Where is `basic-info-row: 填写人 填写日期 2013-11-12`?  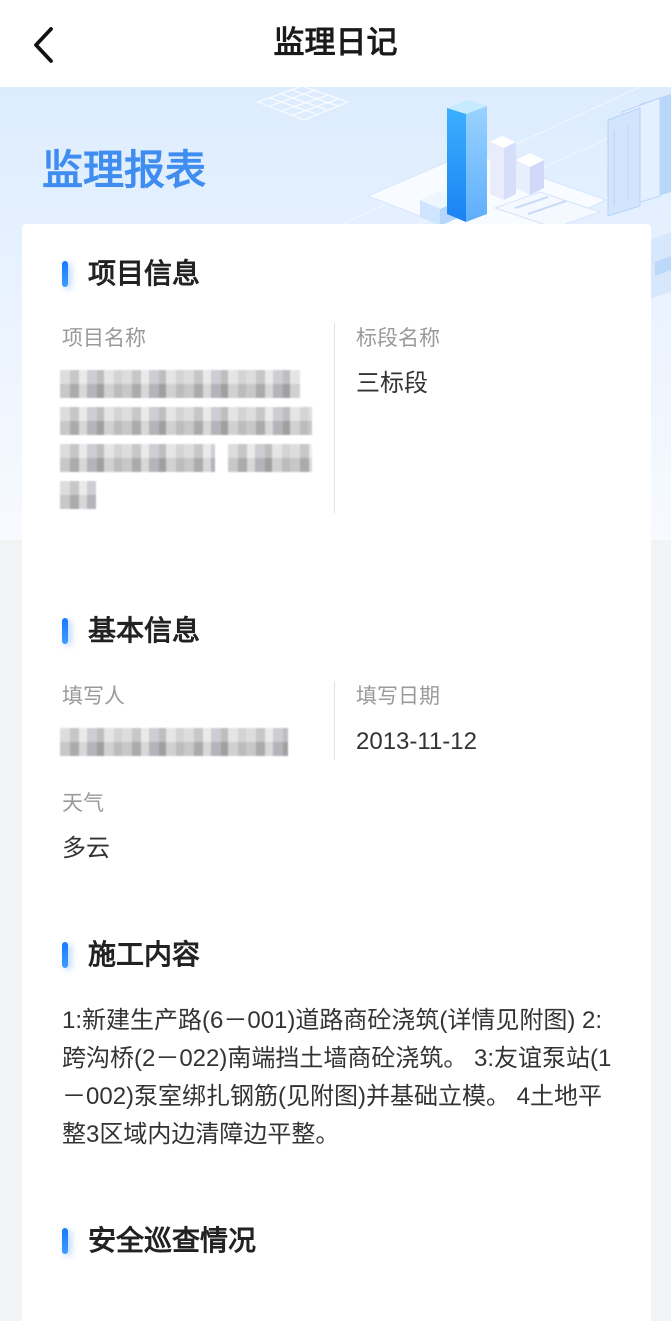 basic-info-row: 填写人 填写日期 2013-11-12 is located at coordinates (337, 720).